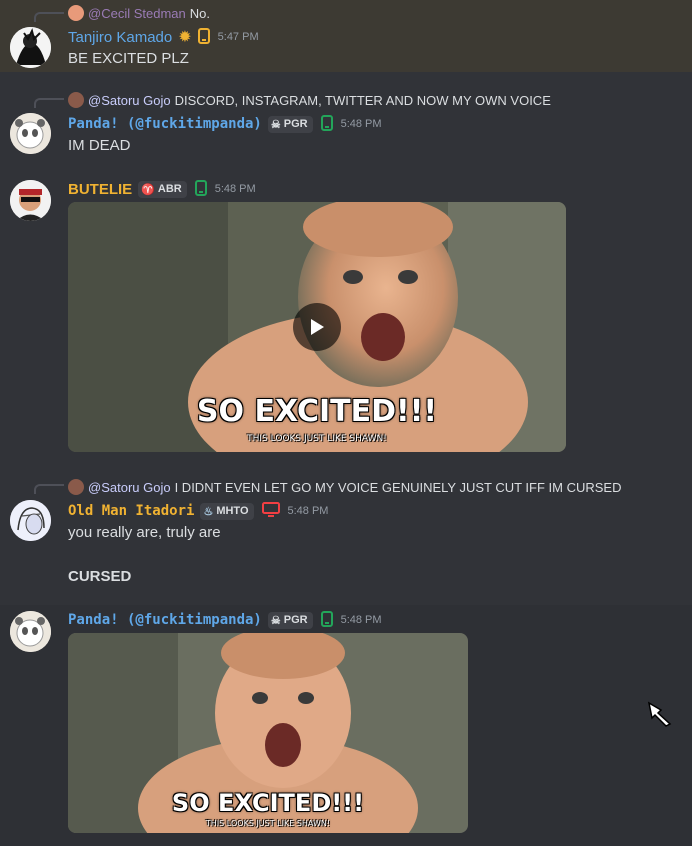 The height and width of the screenshot is (846, 692). Describe the element at coordinates (120, 37) in the screenshot. I see `username: Tanjiro Kamado` at that location.